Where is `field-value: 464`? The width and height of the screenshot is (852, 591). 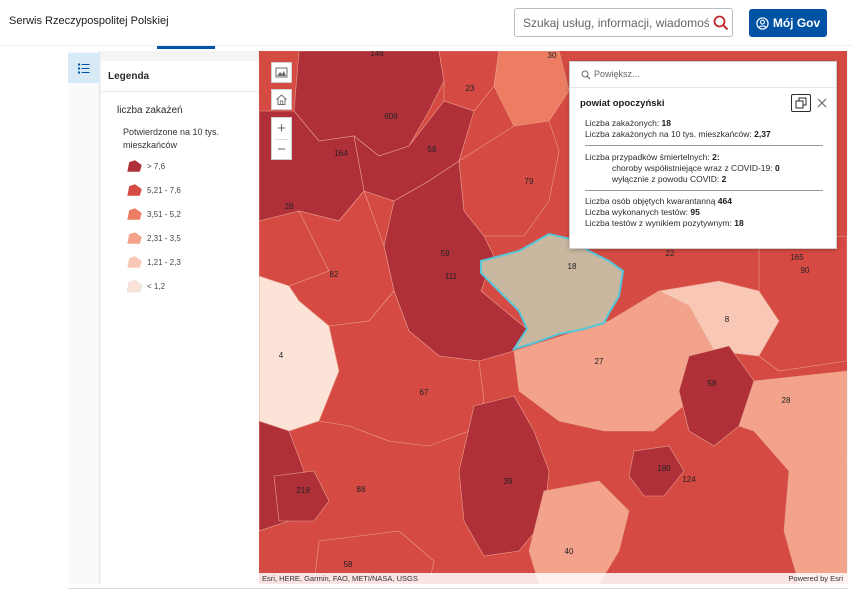
field-value: 464 is located at coordinates (724, 201).